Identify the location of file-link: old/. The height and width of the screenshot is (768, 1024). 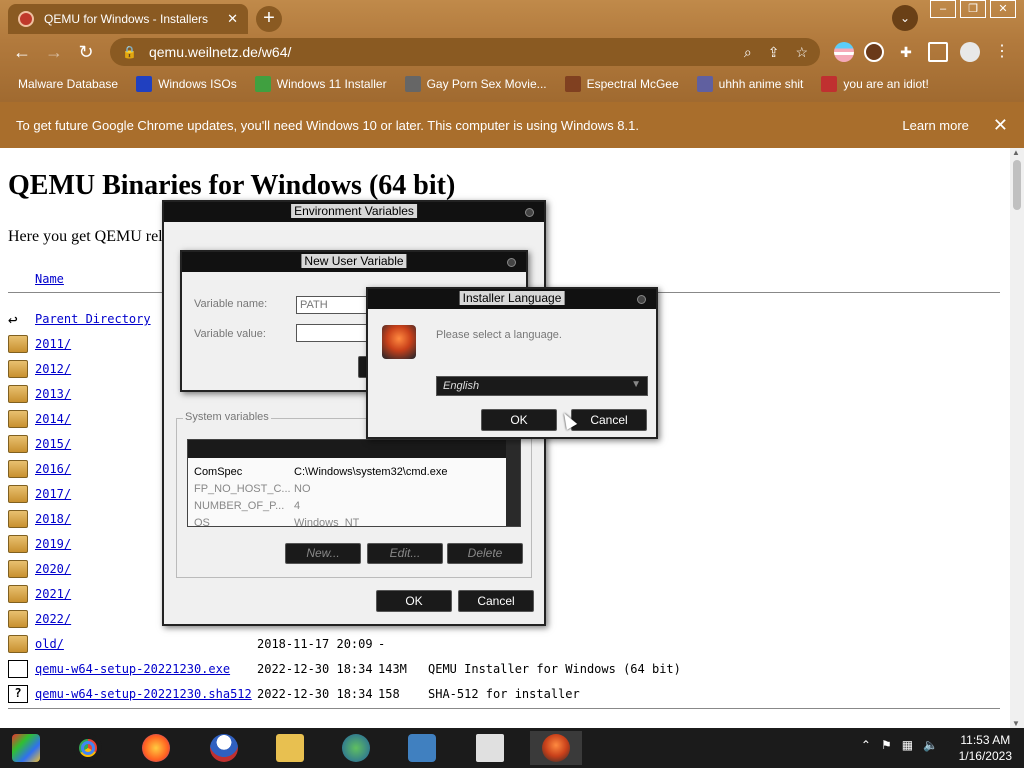
(49, 644).